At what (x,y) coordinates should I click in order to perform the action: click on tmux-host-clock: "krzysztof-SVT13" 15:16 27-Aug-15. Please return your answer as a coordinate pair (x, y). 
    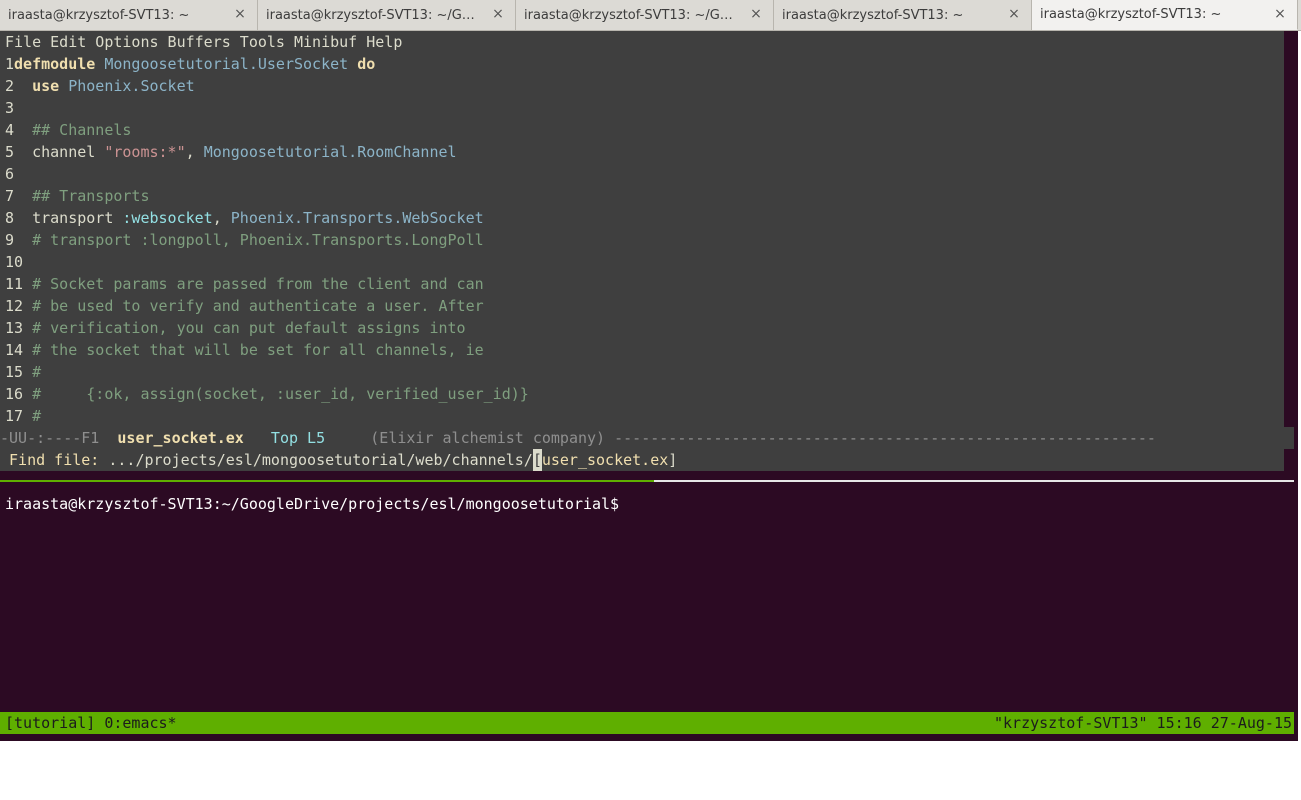
    Looking at the image, I should click on (1142, 723).